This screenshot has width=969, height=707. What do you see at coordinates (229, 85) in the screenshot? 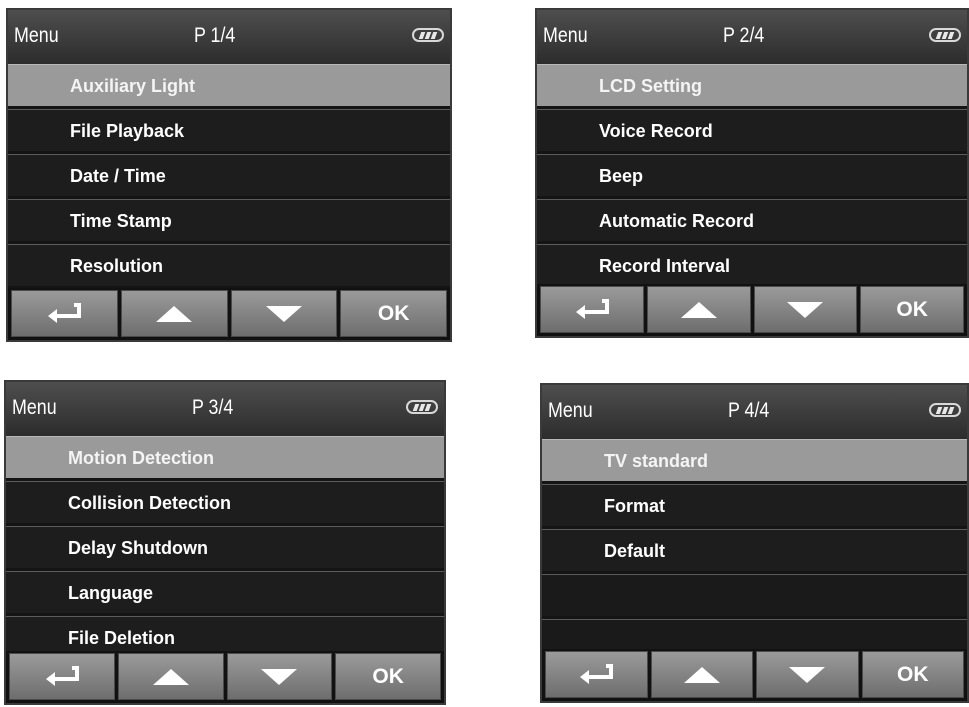
I see `menu-item-auxiliary-light: Auxiliary Light` at bounding box center [229, 85].